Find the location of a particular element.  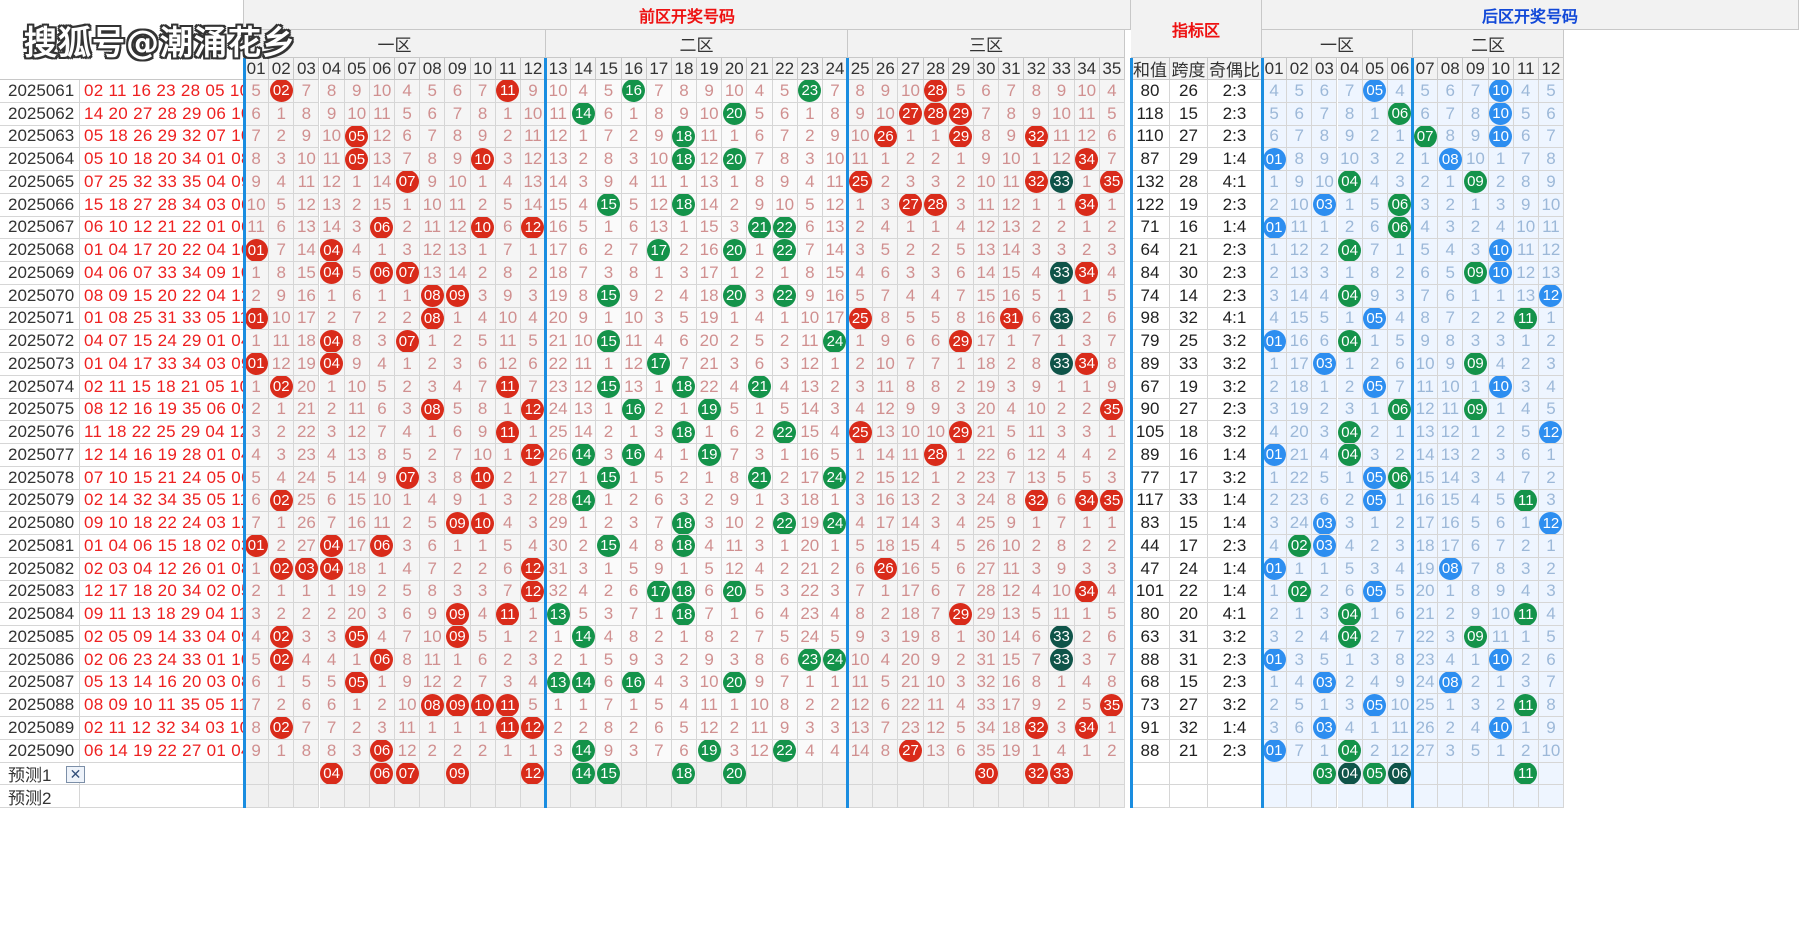

close-icon: ✕ is located at coordinates (75, 774).